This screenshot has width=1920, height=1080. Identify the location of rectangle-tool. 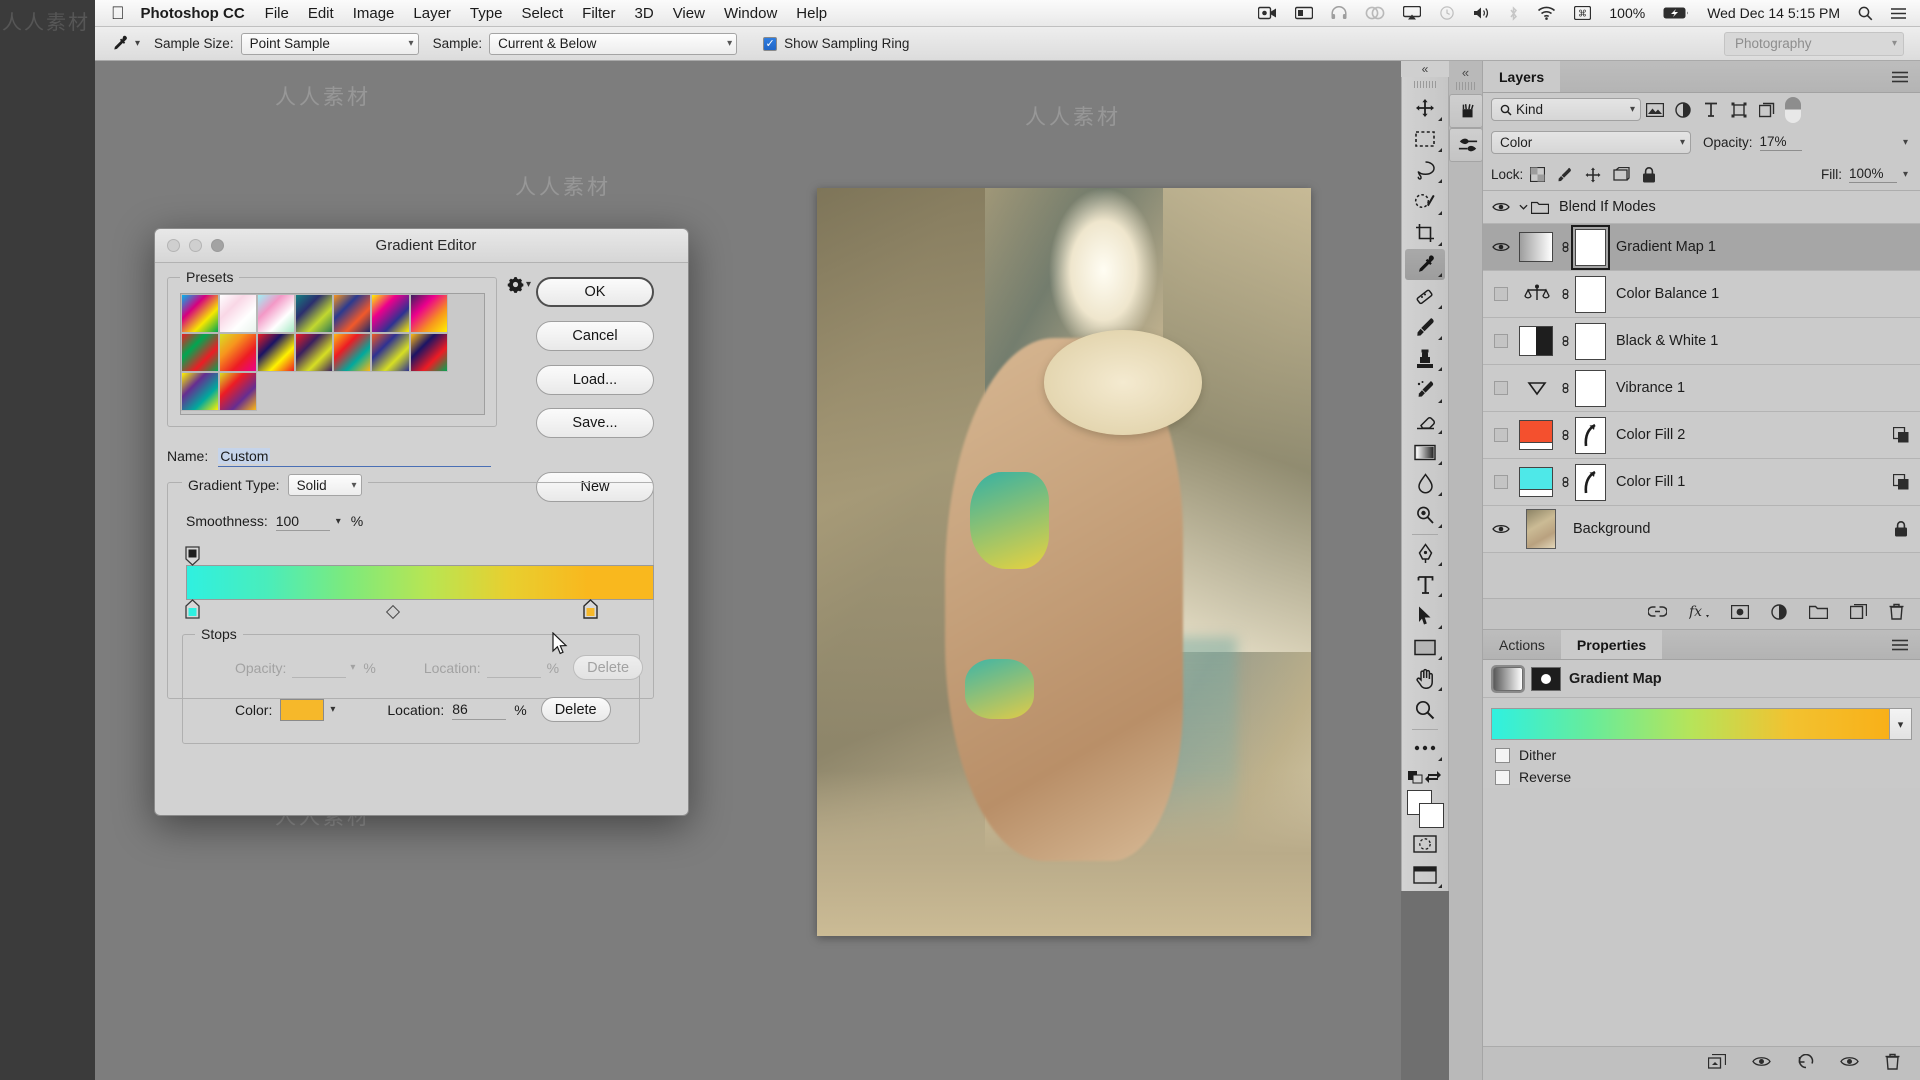
(1425, 647).